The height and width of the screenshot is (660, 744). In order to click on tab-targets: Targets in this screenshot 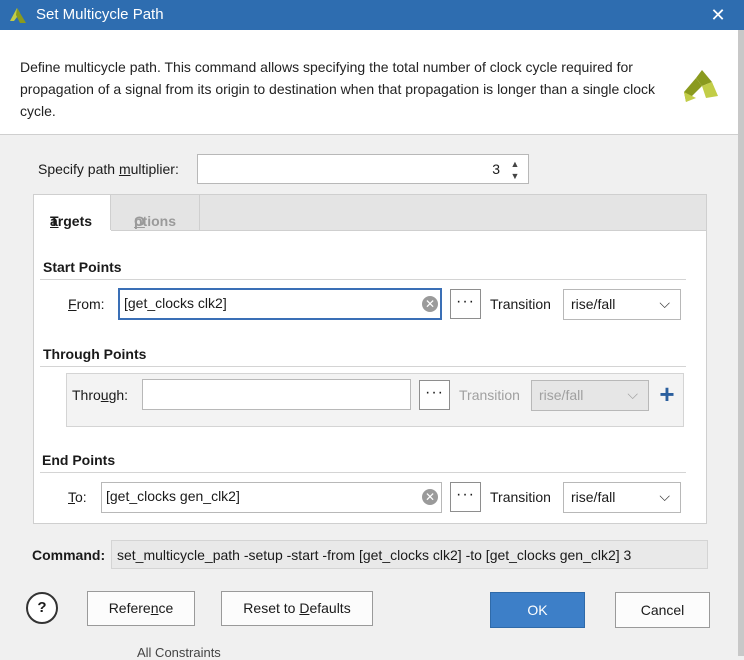, I will do `click(72, 213)`.